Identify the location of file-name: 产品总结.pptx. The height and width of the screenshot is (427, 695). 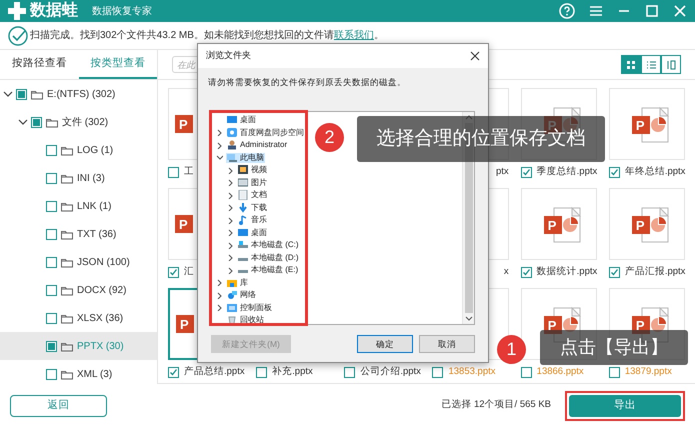
(214, 371).